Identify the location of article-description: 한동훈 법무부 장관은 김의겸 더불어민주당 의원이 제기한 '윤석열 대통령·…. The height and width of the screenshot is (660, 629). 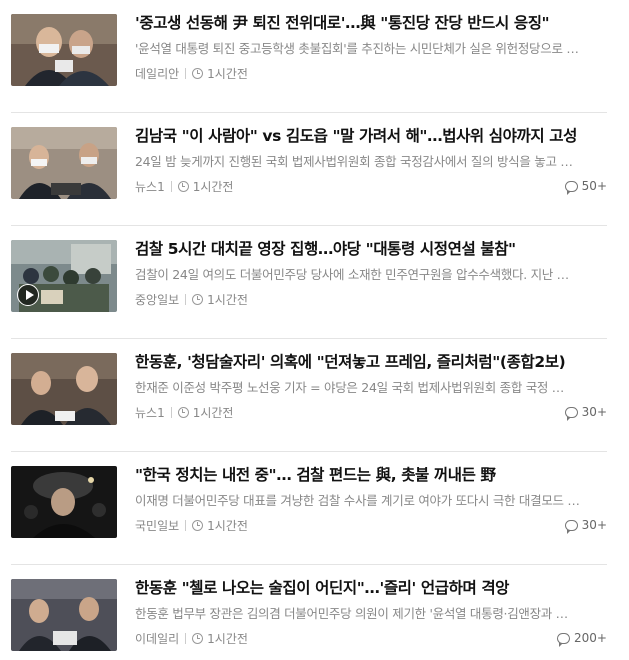
(369, 614).